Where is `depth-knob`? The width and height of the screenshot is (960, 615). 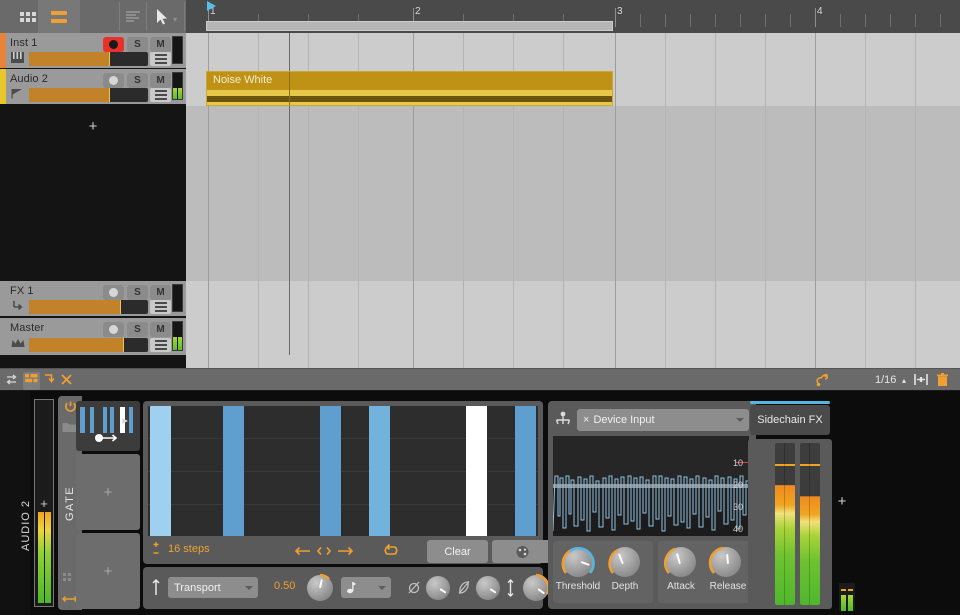
depth-knob is located at coordinates (624, 562).